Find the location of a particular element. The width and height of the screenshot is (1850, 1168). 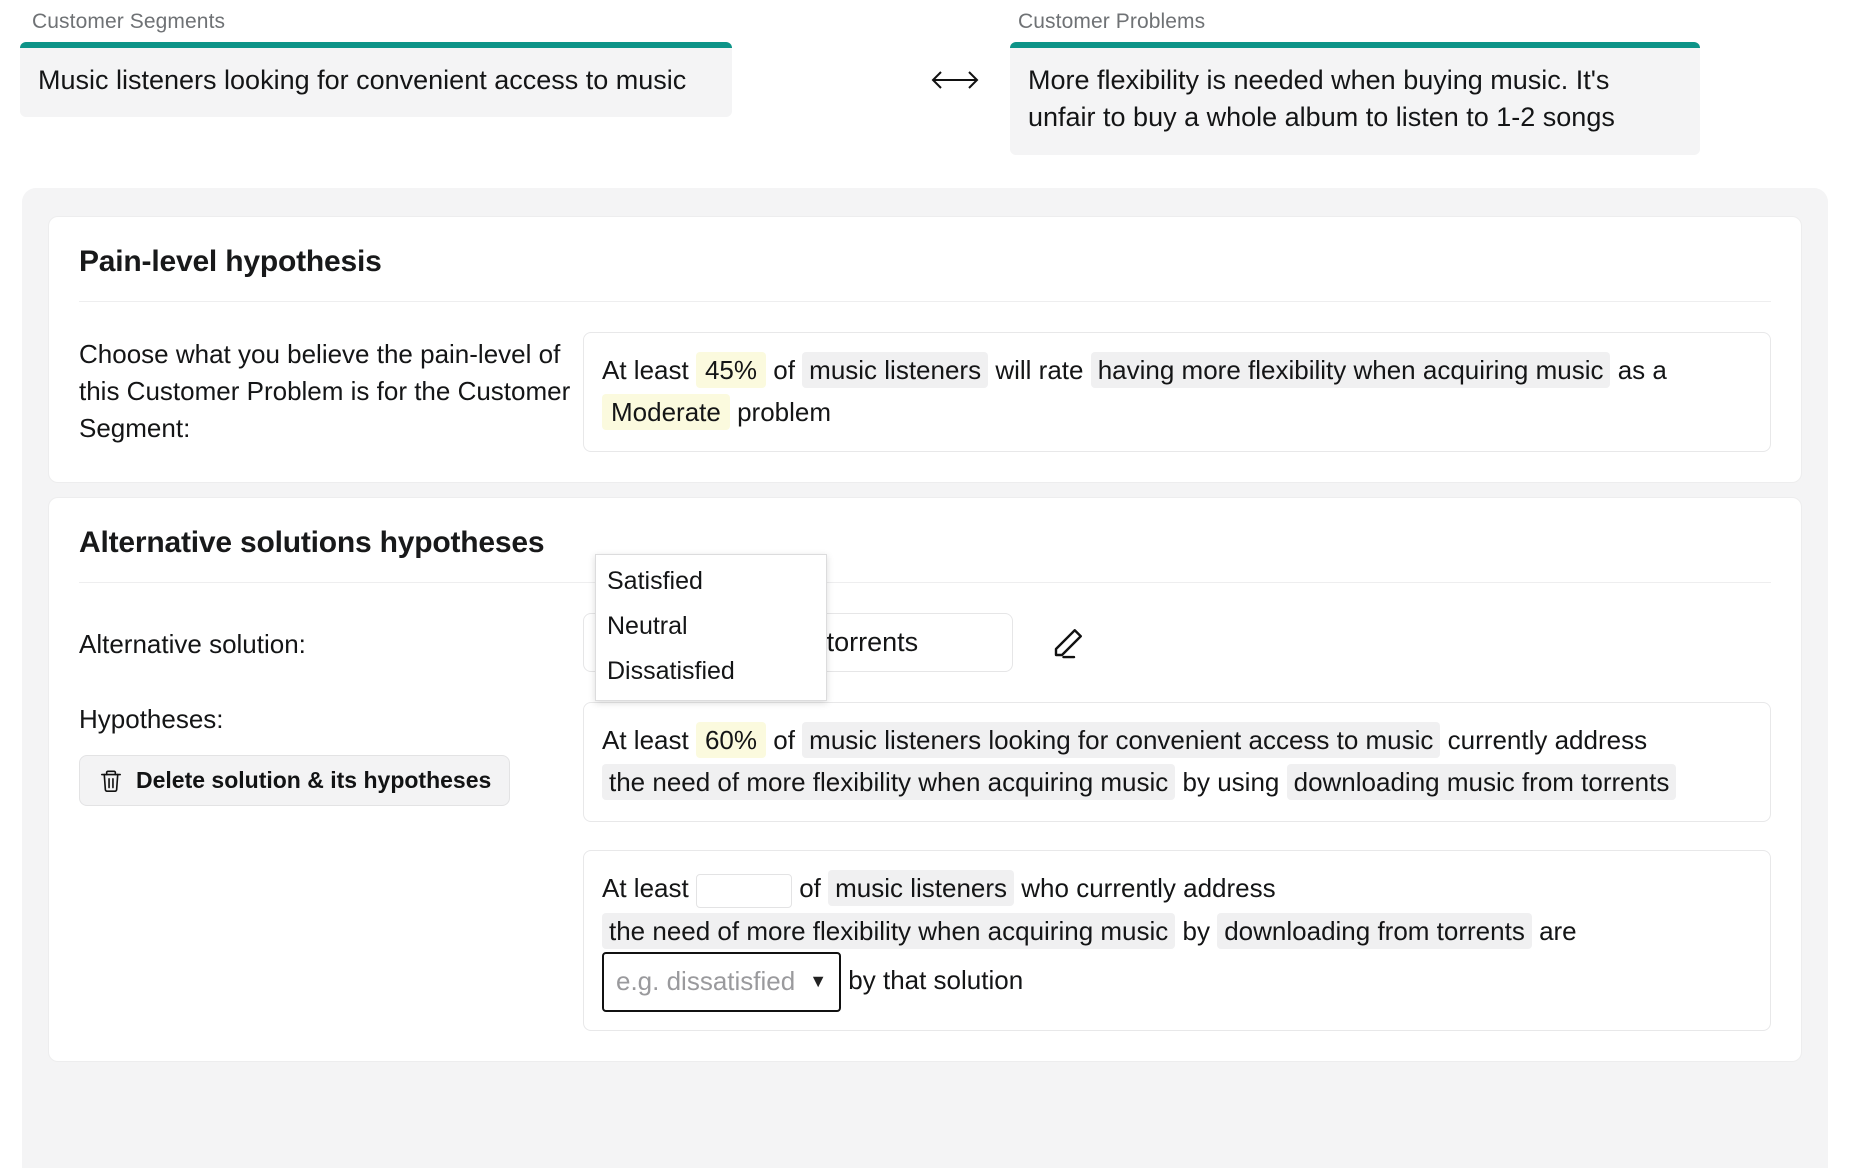

satisfaction-select-placeholder: e.g. dissatisfied is located at coordinates (706, 980).